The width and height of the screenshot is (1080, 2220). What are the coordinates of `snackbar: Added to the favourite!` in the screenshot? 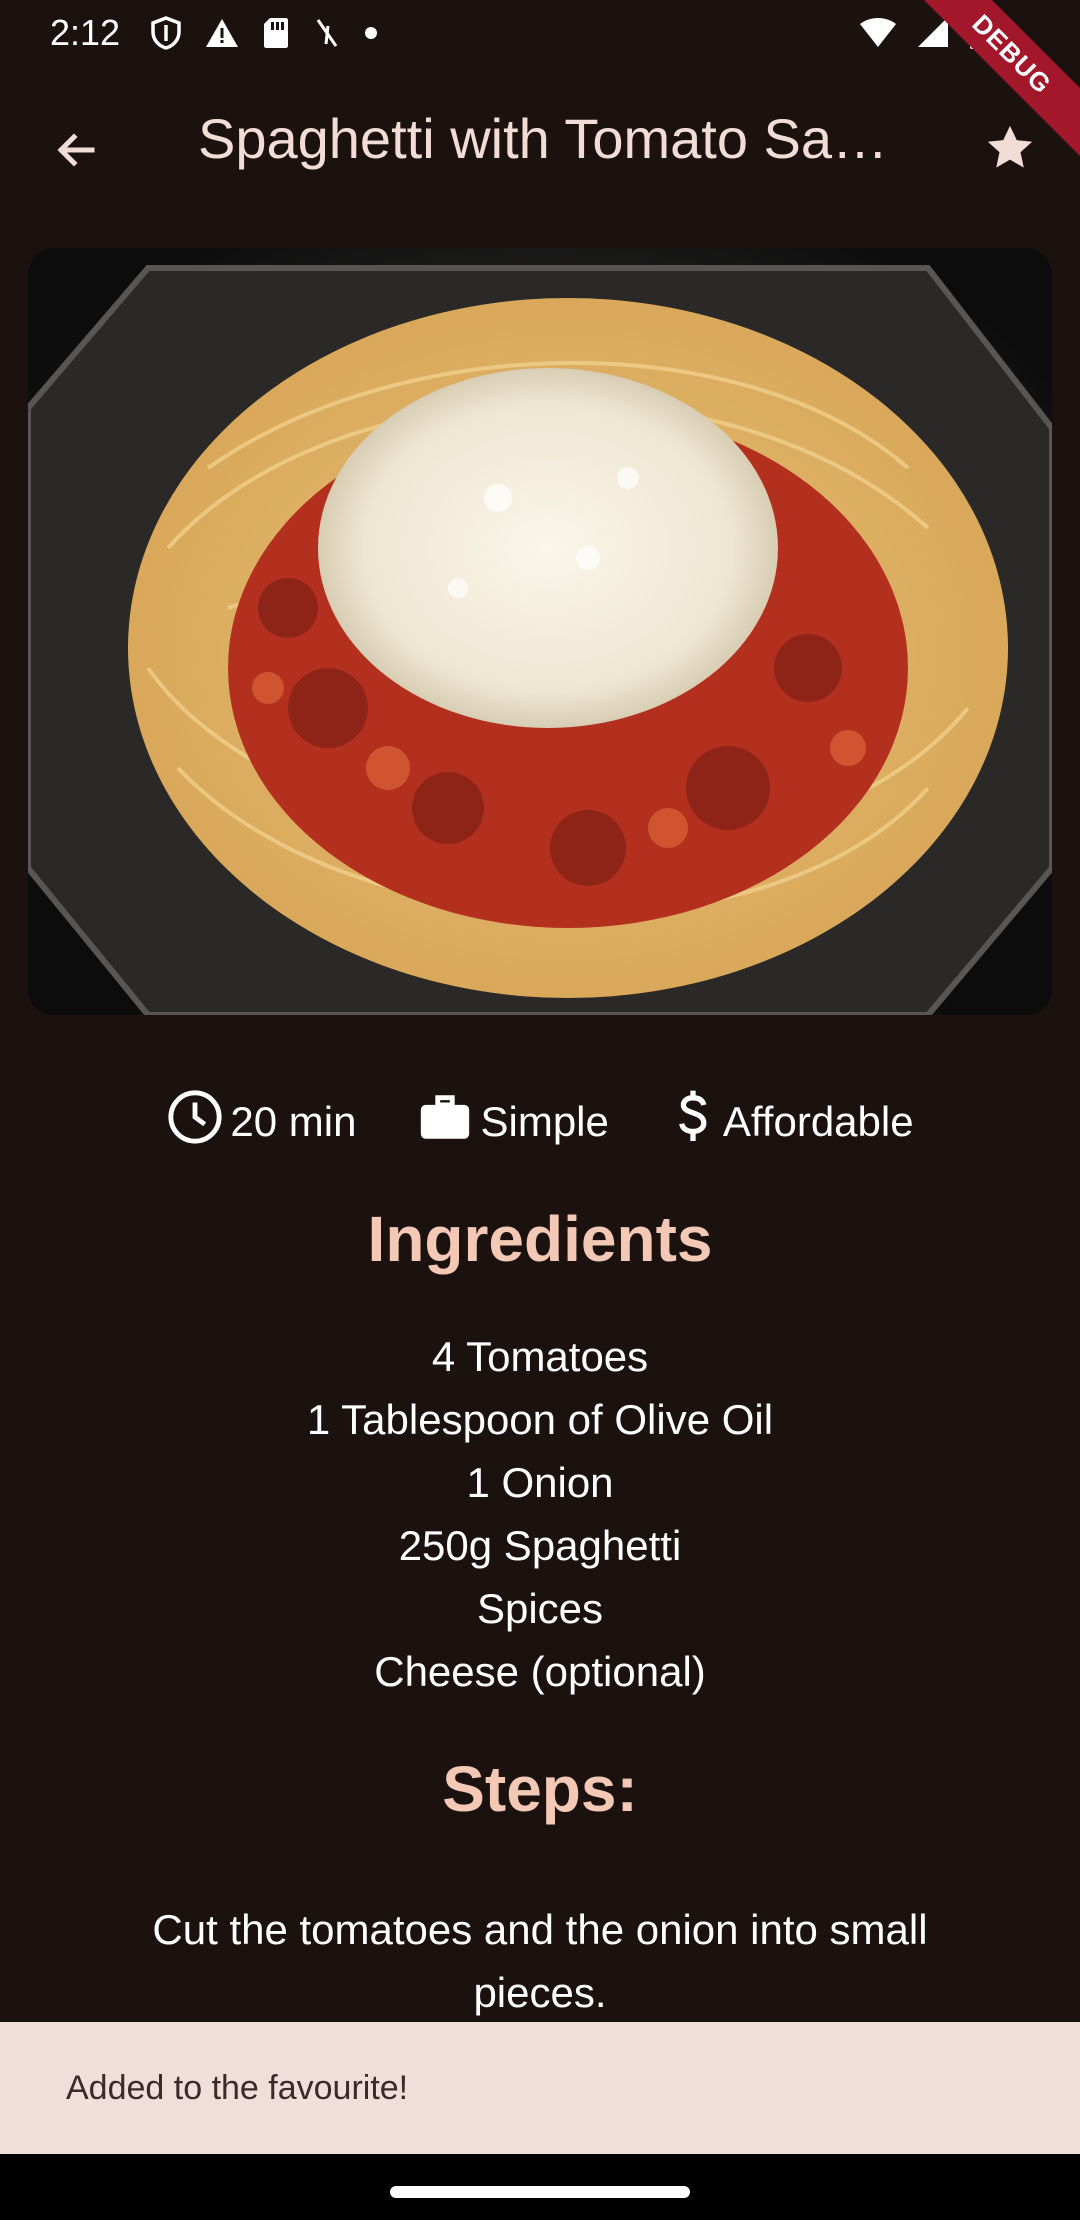 It's located at (540, 2088).